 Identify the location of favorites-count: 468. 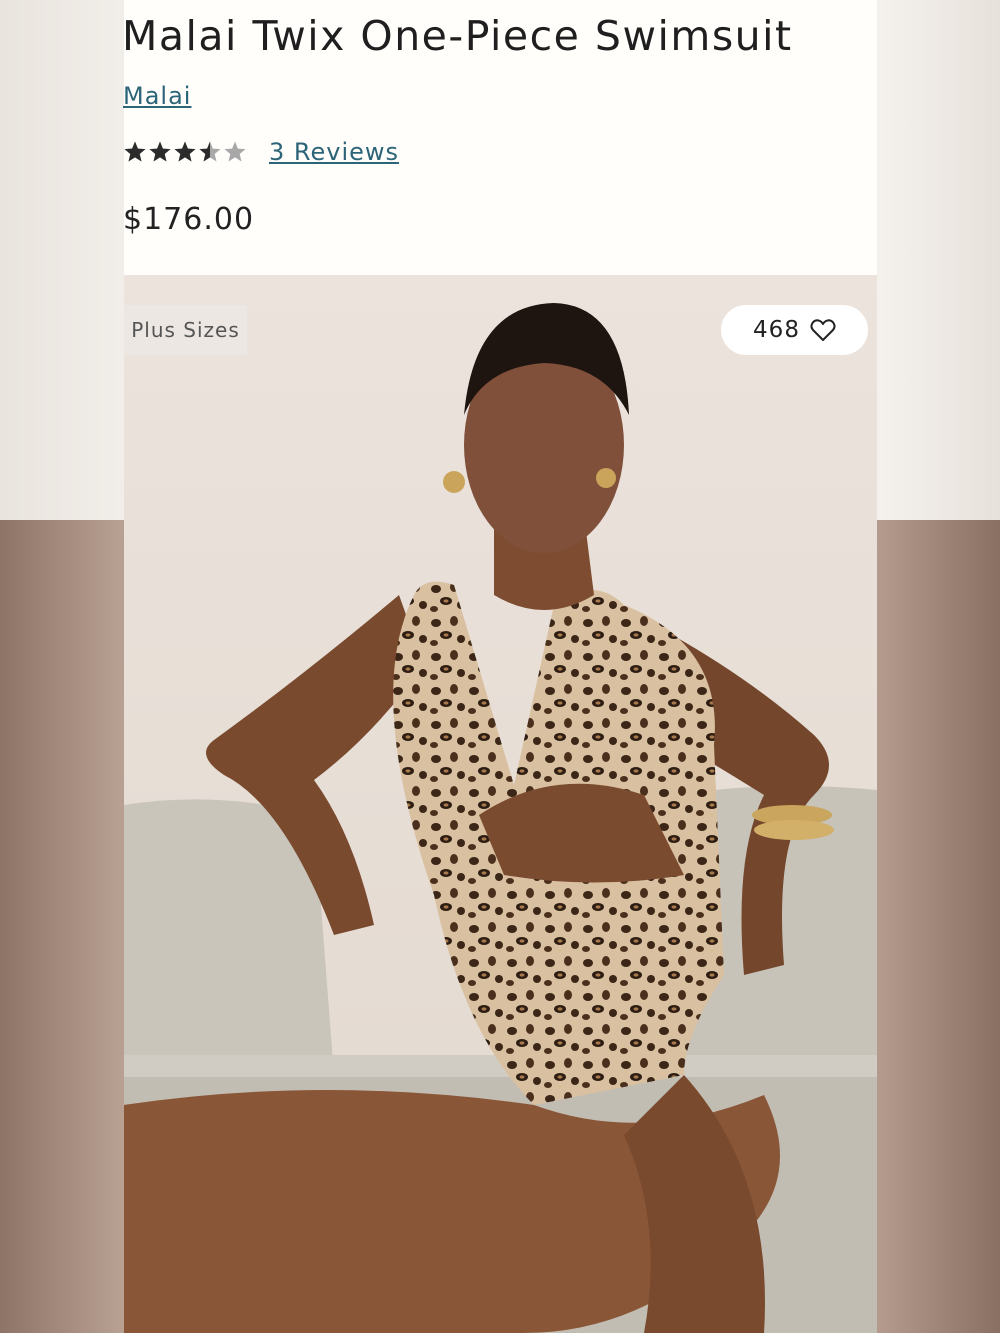
(776, 330).